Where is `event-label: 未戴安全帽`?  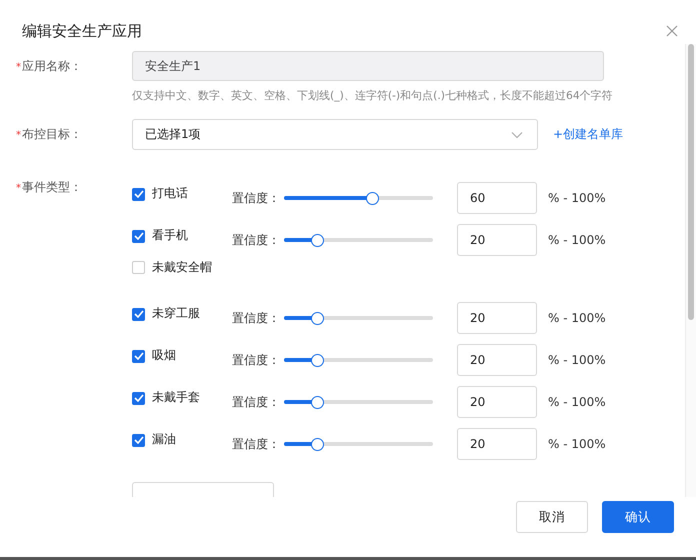
event-label: 未戴安全帽 is located at coordinates (182, 267).